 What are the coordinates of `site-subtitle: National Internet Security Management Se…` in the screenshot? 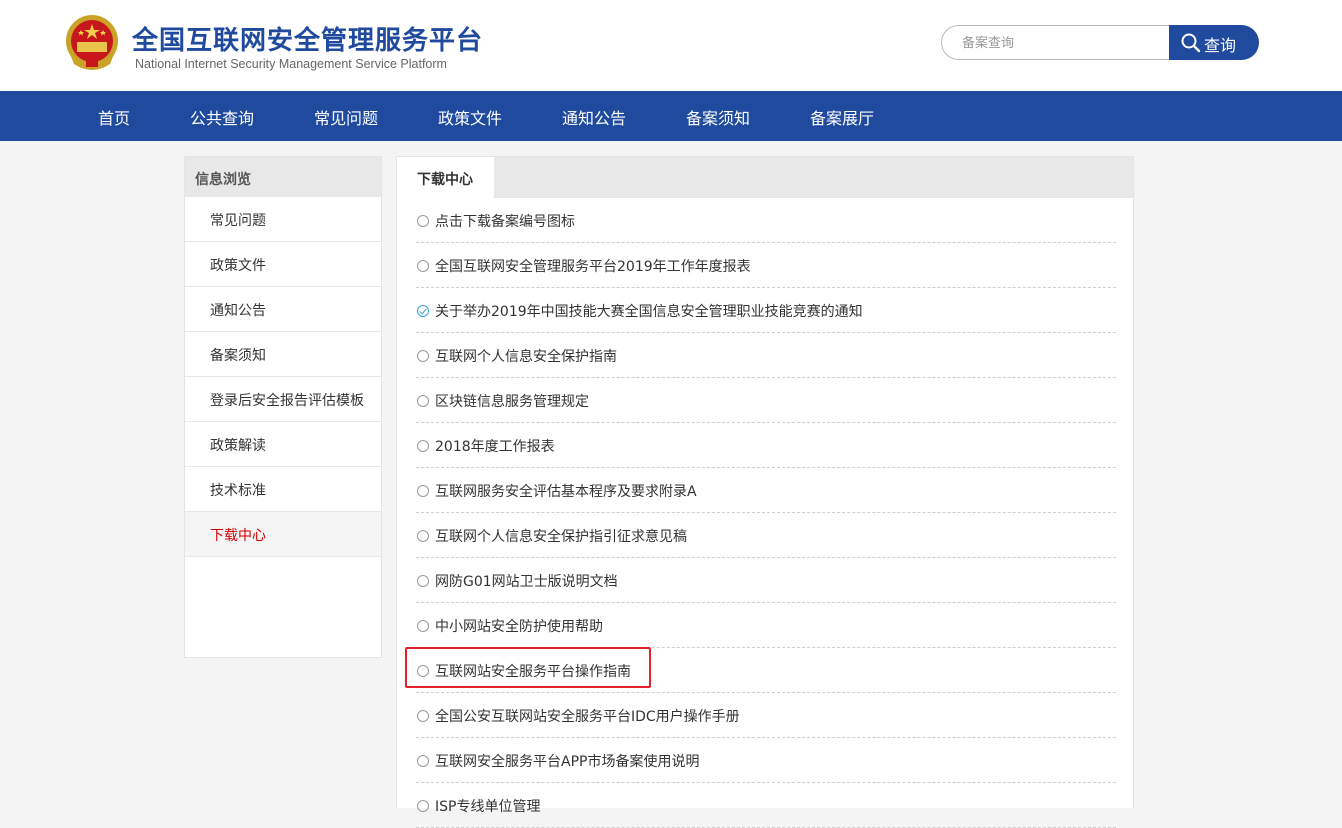 It's located at (291, 64).